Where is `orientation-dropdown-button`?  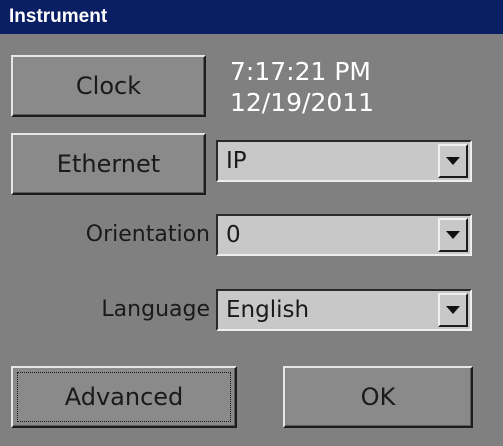
orientation-dropdown-button is located at coordinates (453, 235).